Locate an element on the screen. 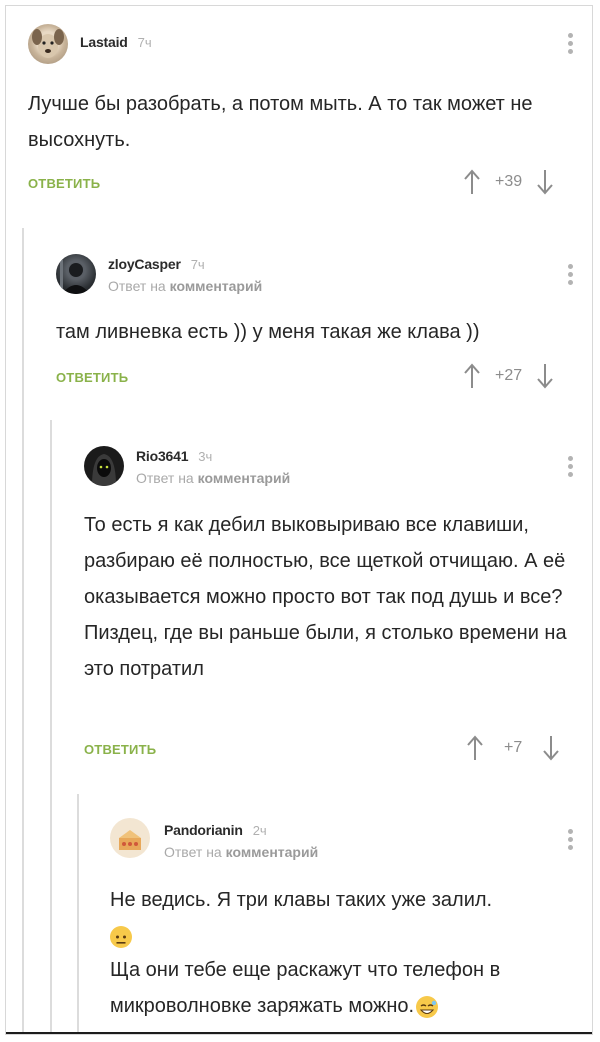 The height and width of the screenshot is (1042, 600). score: +39 is located at coordinates (509, 181).